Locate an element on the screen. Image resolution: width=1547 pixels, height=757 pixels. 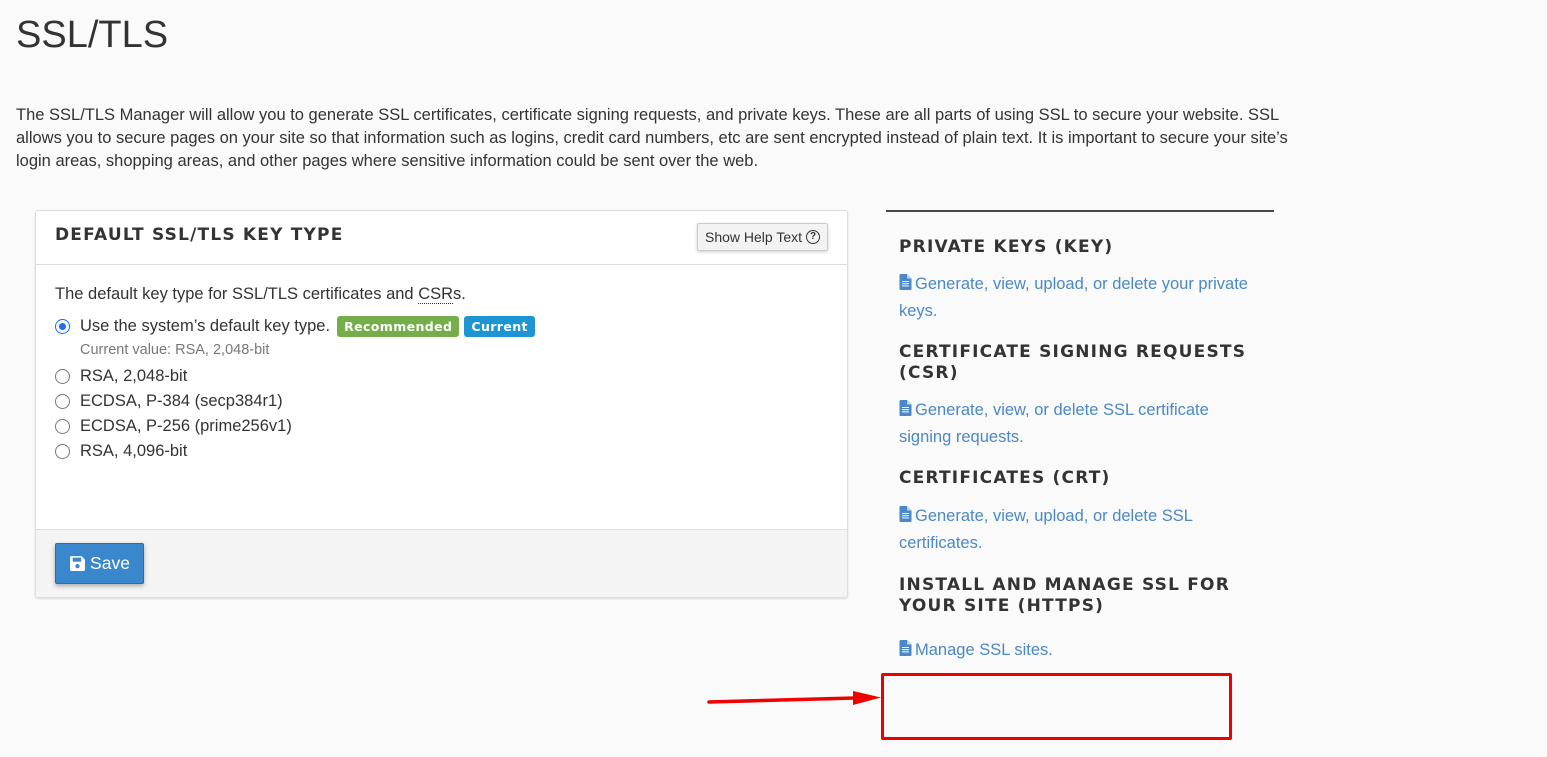
csr-abbr: CSR is located at coordinates (436, 294).